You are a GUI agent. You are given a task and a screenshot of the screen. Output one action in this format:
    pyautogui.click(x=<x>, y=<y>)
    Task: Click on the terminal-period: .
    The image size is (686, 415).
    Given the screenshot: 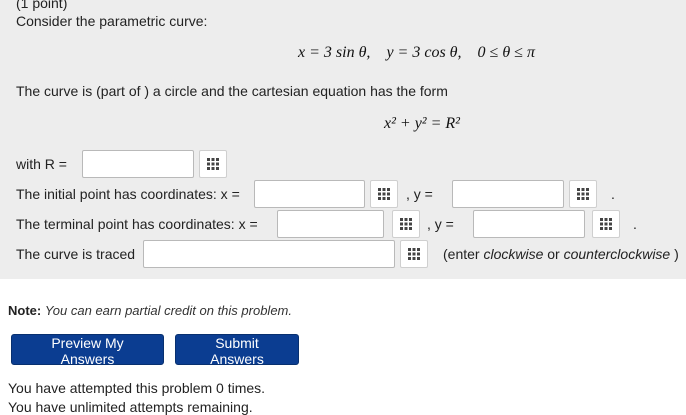 What is the action you would take?
    pyautogui.click(x=635, y=224)
    